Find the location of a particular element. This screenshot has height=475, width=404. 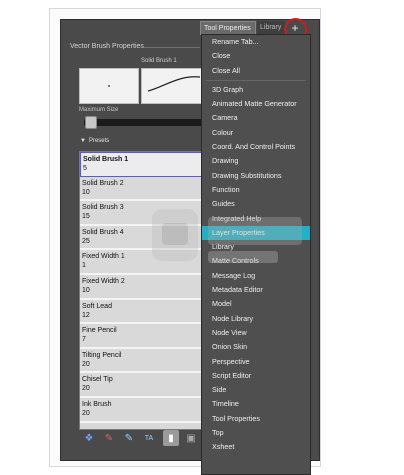

preset-name: Solid Brush 3 is located at coordinates (103, 208).